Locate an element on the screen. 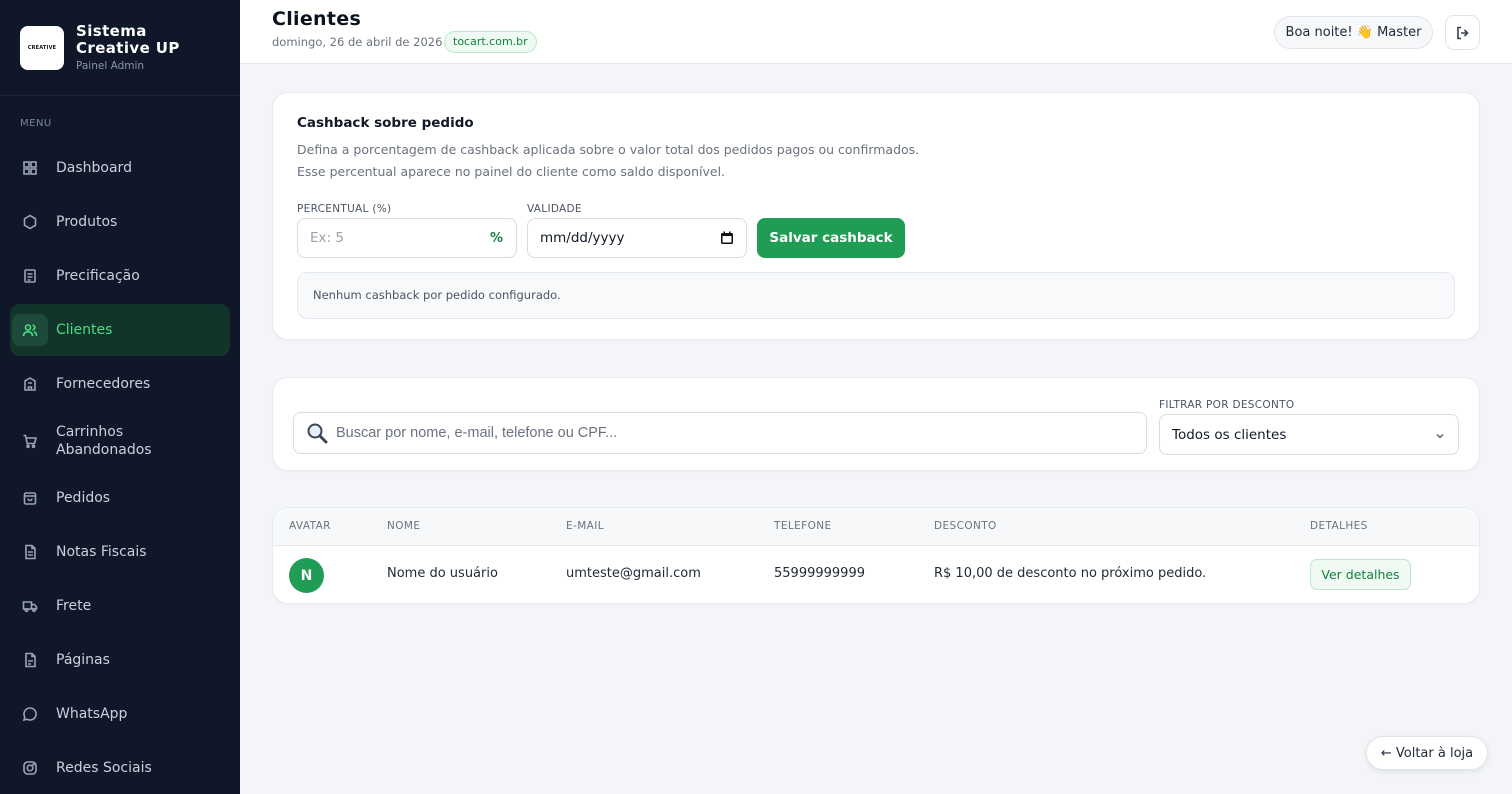  sidebar-item-precificacao: Precificação is located at coordinates (120, 276).